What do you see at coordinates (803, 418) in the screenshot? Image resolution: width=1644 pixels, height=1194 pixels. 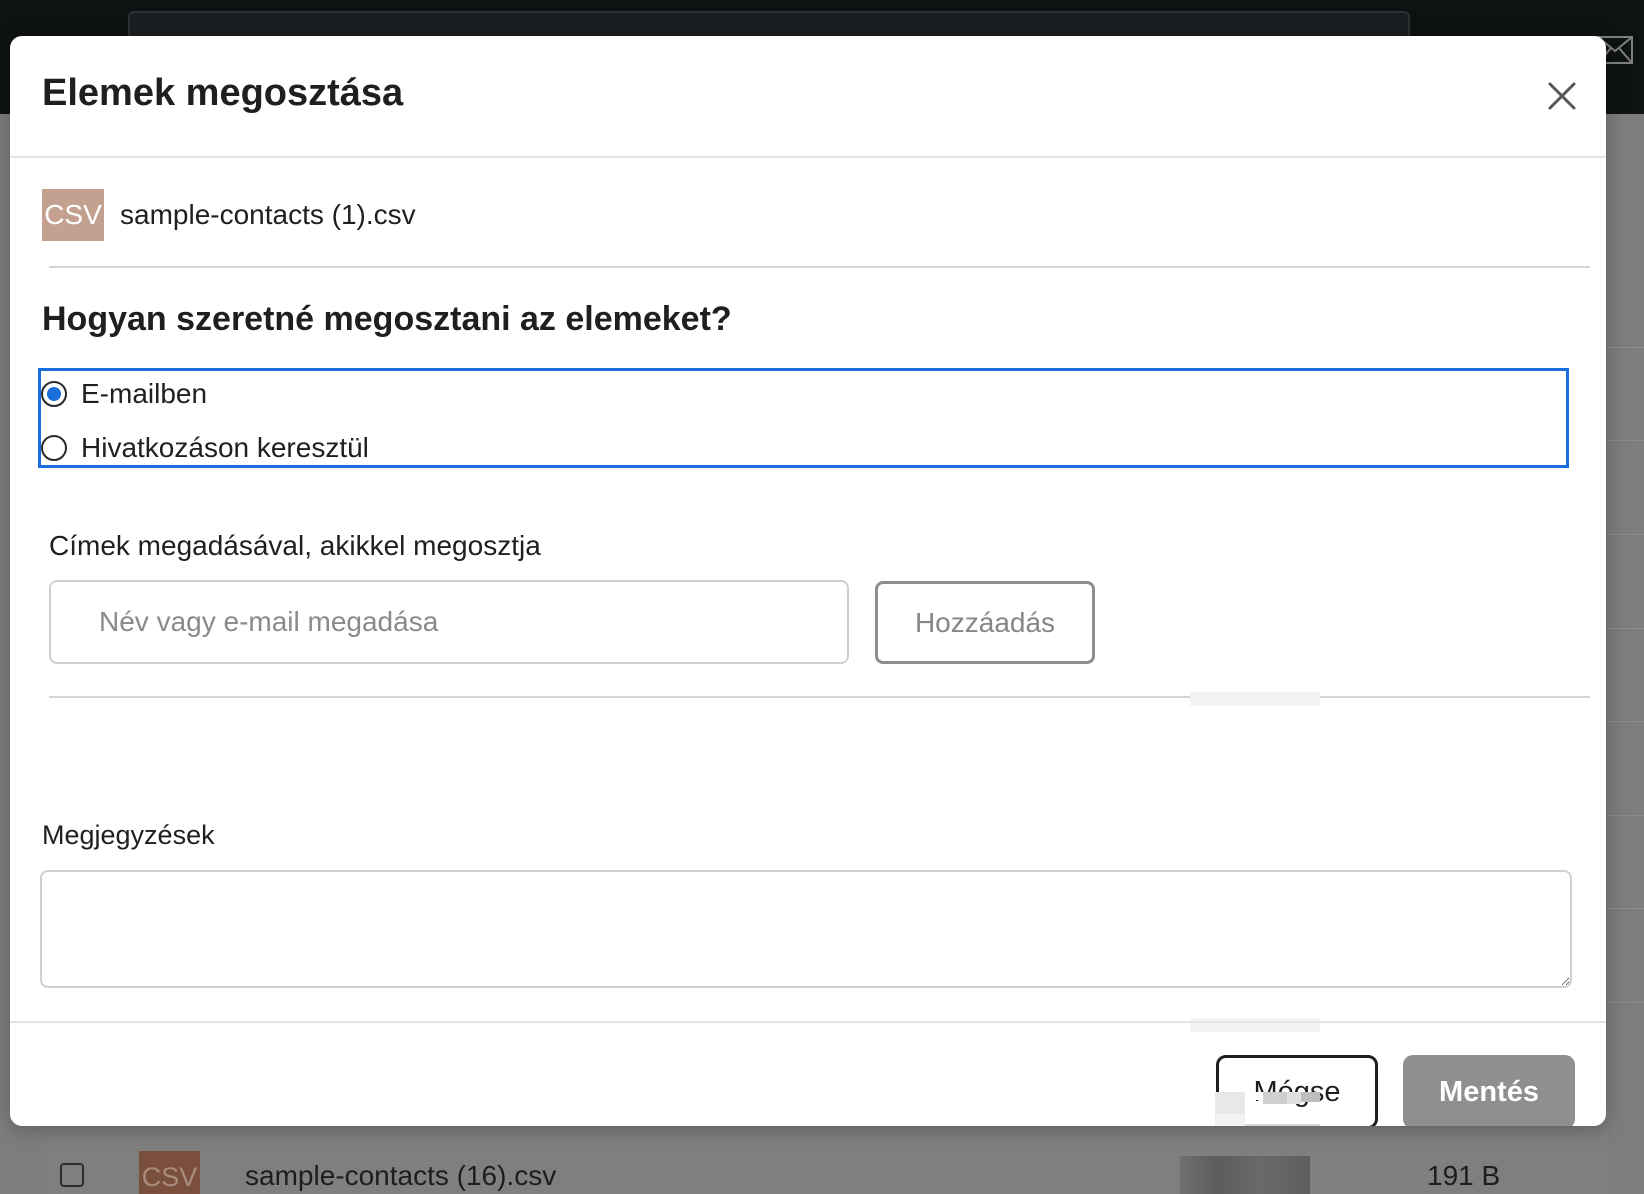 I see `share-method-radio-group: E-mailben Hivatkozáson keresztül` at bounding box center [803, 418].